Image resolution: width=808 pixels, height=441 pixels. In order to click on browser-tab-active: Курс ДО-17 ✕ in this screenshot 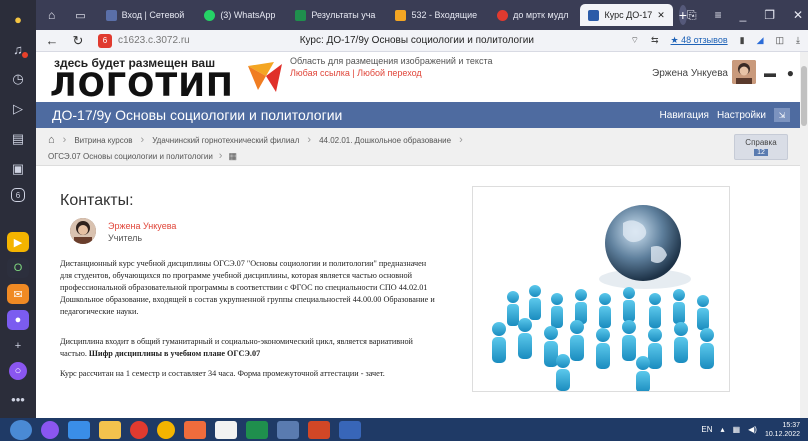, I will do `click(626, 15)`.